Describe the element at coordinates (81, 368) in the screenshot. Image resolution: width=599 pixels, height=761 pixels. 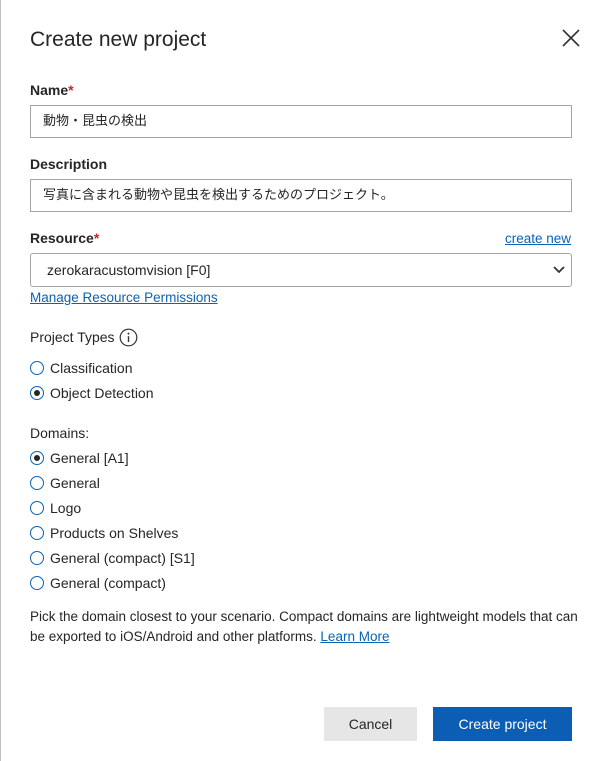
I see `project-type-classification: Classification` at that location.